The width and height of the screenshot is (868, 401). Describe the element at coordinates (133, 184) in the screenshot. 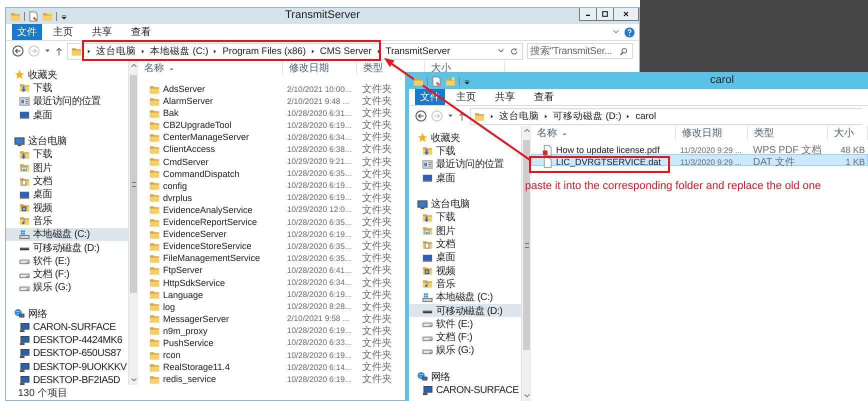

I see `scroll-thumb` at that location.